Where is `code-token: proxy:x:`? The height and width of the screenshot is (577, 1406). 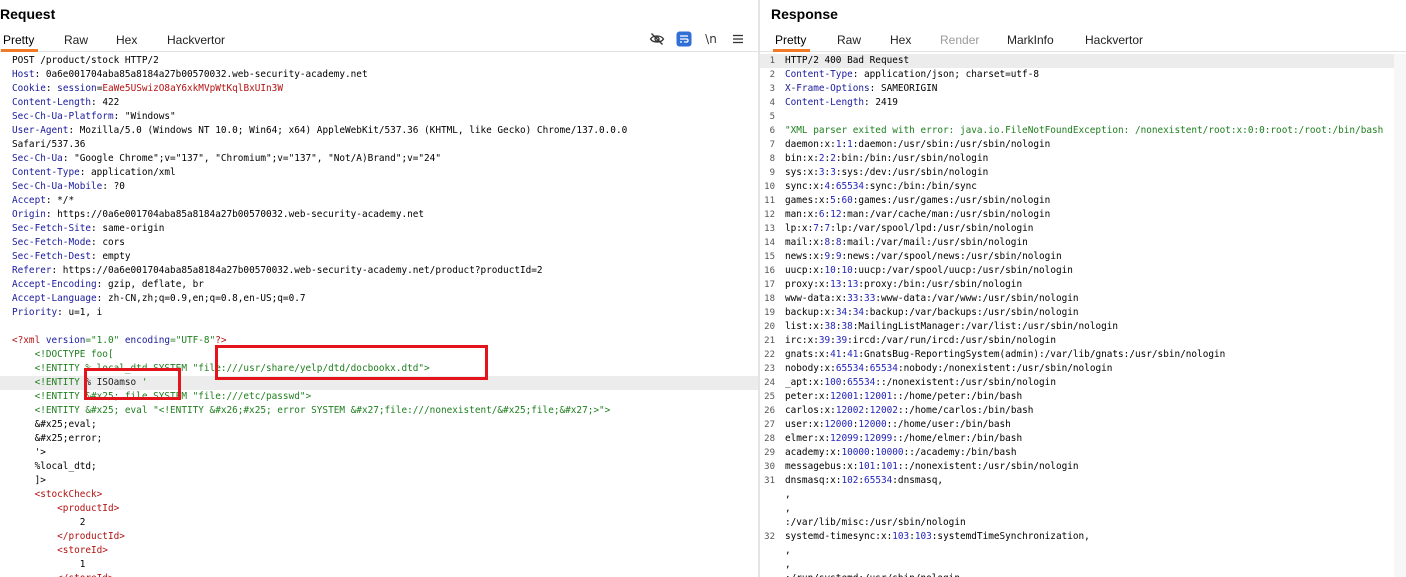 code-token: proxy:x: is located at coordinates (808, 284).